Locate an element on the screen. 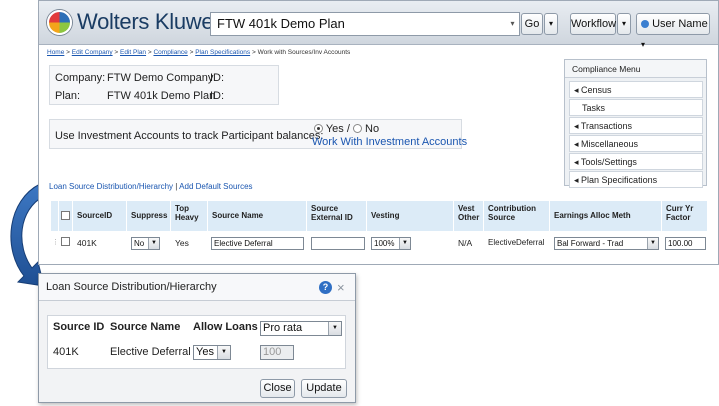  cell-source-id: 401K is located at coordinates (66, 352).